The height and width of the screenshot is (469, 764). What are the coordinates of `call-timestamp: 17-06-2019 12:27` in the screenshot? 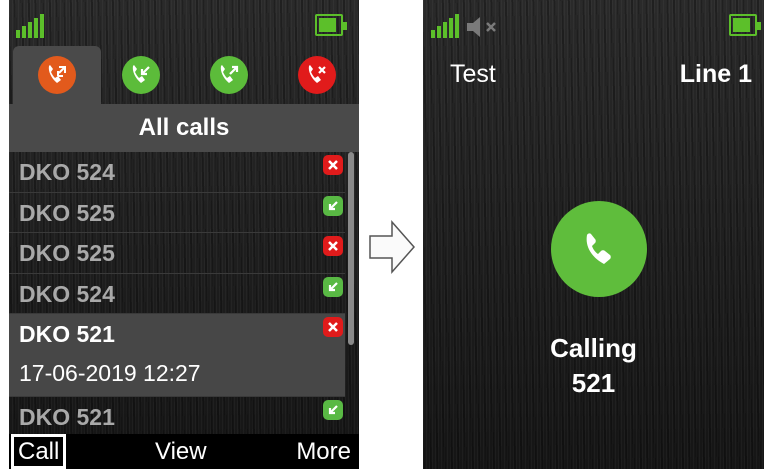 It's located at (110, 373).